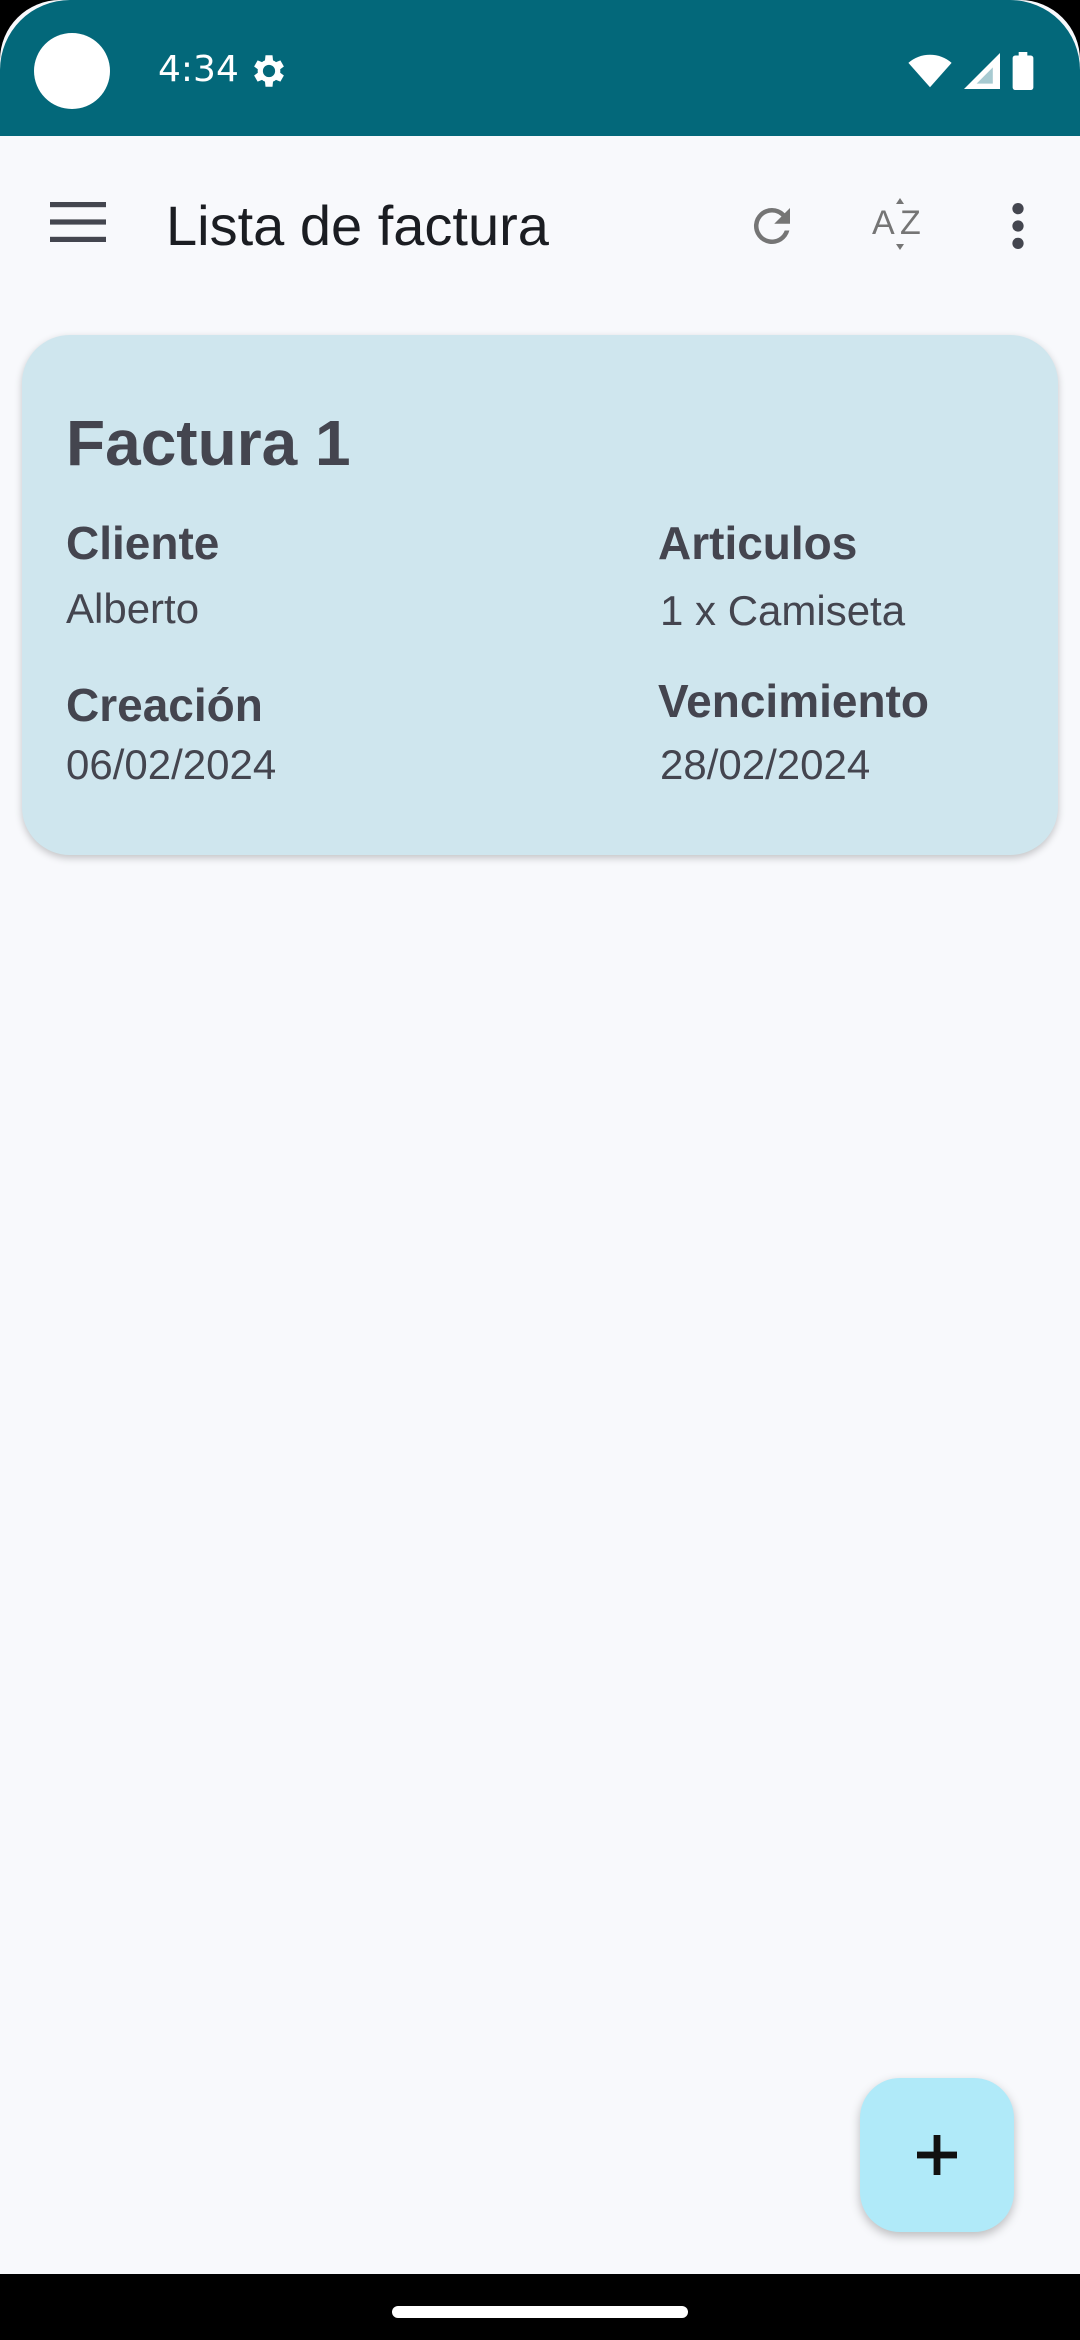 Image resolution: width=1080 pixels, height=2340 pixels. I want to click on client-value: Alberto, so click(133, 608).